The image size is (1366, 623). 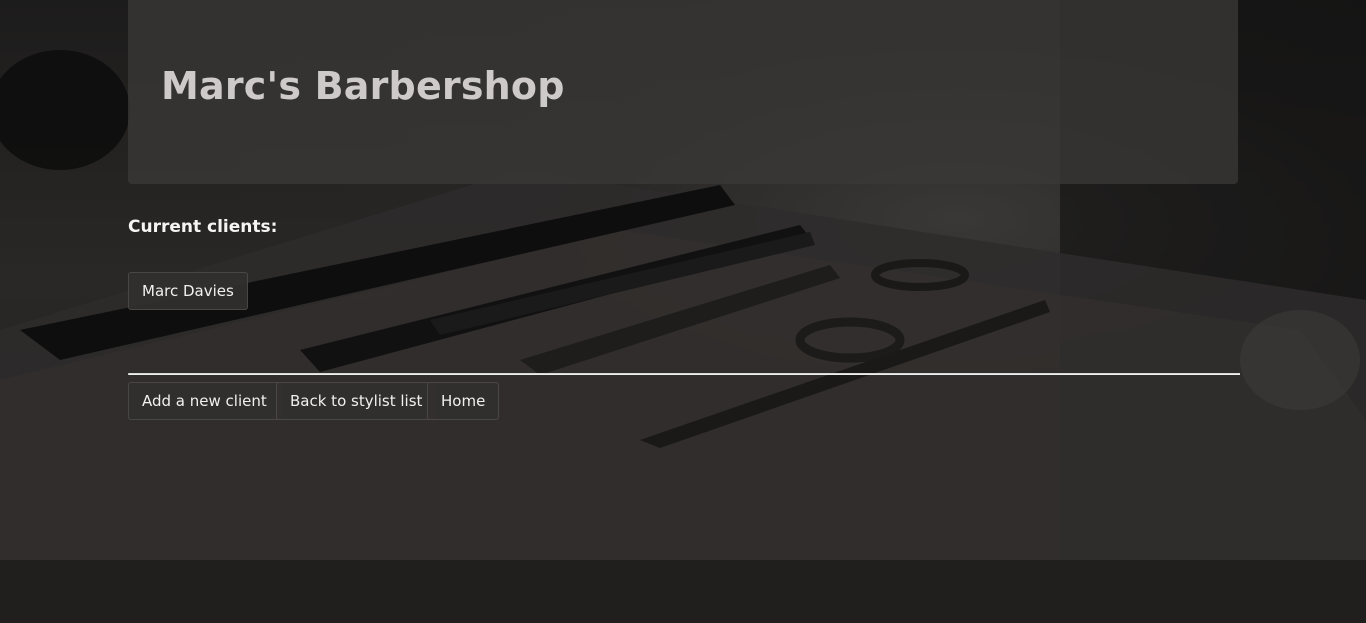 I want to click on client-link-marc-davies: Marc Davies, so click(x=188, y=291).